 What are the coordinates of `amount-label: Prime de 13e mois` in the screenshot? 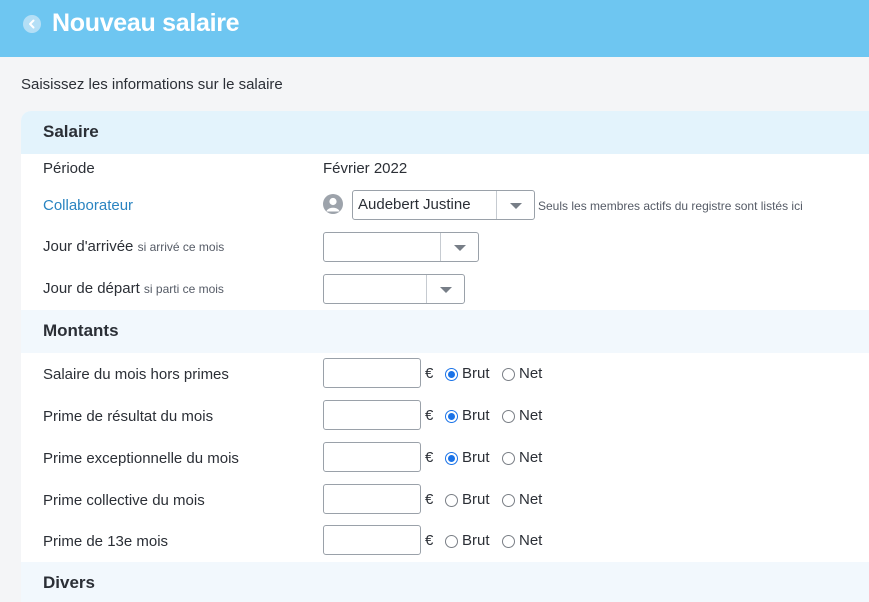 It's located at (106, 541).